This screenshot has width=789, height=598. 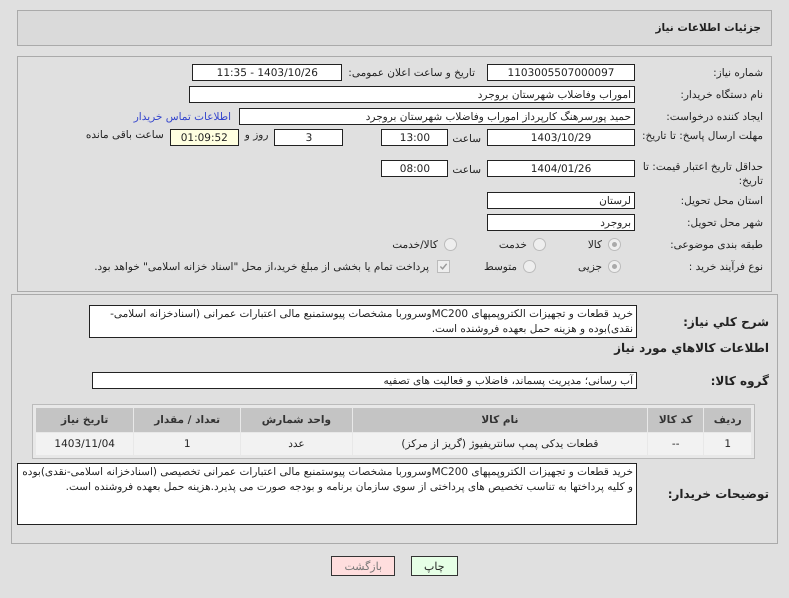 What do you see at coordinates (187, 420) in the screenshot?
I see `column-header: تعداد / مقدار` at bounding box center [187, 420].